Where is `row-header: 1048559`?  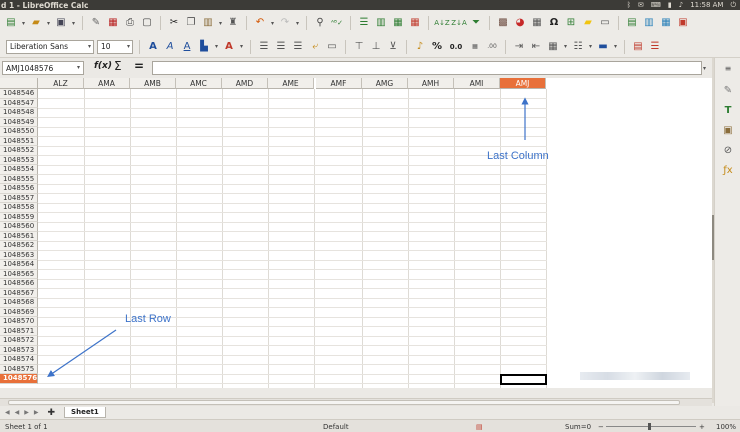 row-header: 1048559 is located at coordinates (19, 217).